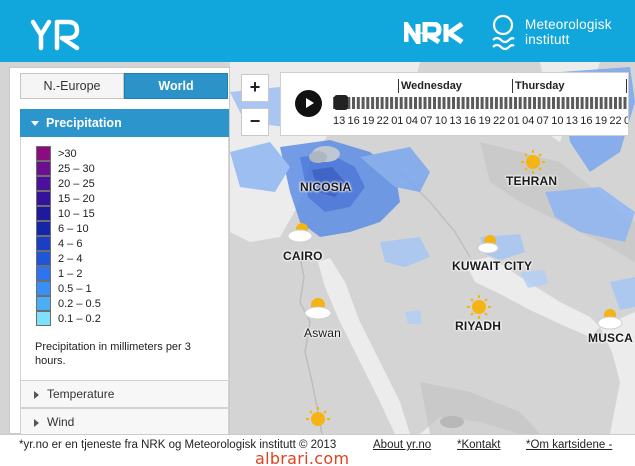  Describe the element at coordinates (402, 445) in the screenshot. I see `about-link: About yr.no` at that location.